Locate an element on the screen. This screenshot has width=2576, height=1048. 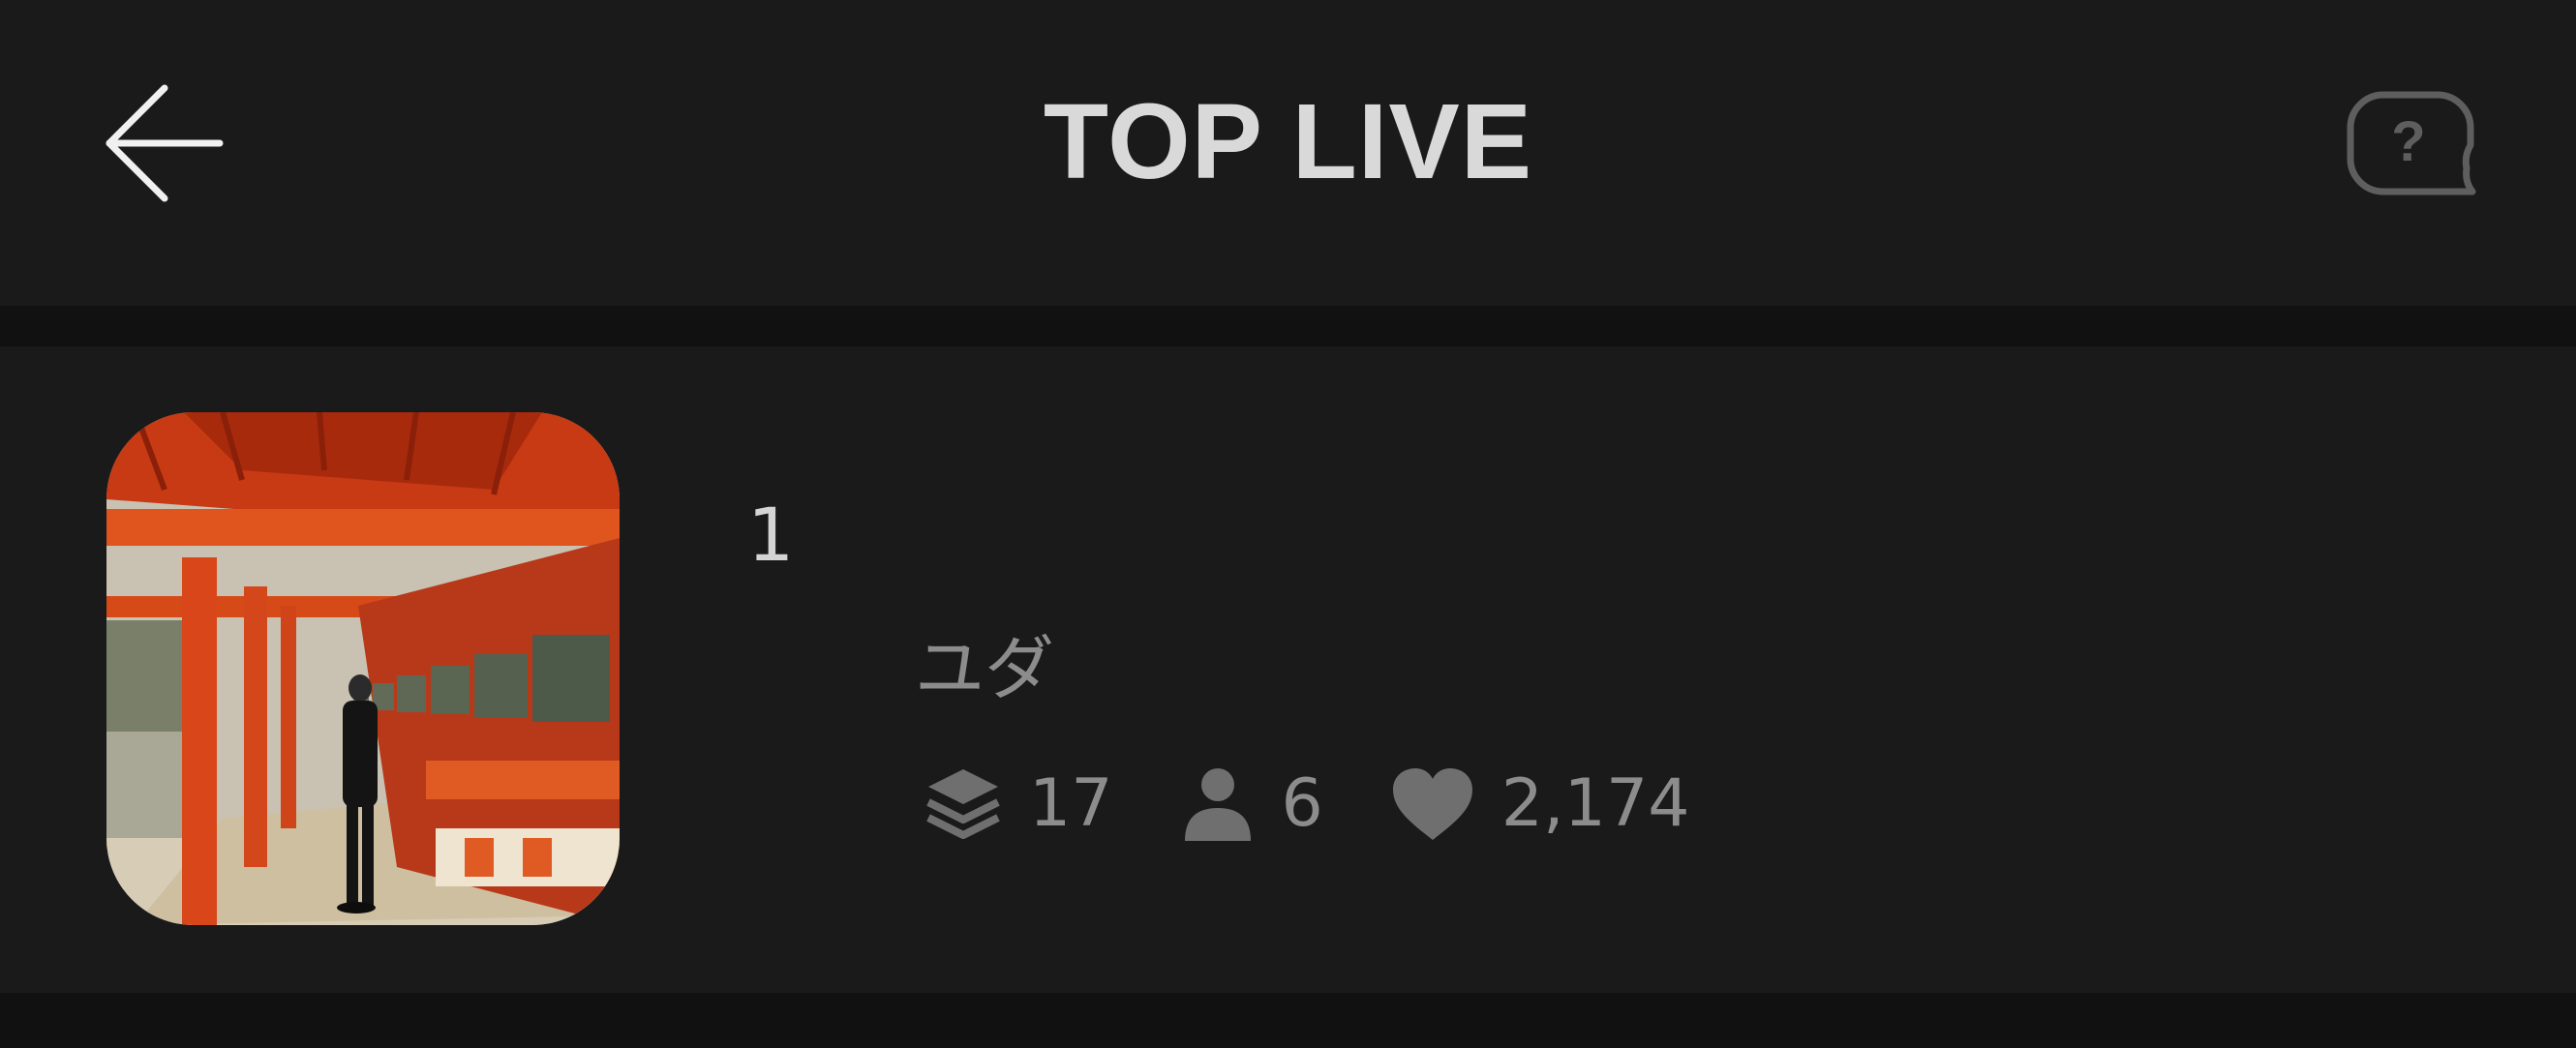
viewer-count: 6 is located at coordinates (1302, 803).